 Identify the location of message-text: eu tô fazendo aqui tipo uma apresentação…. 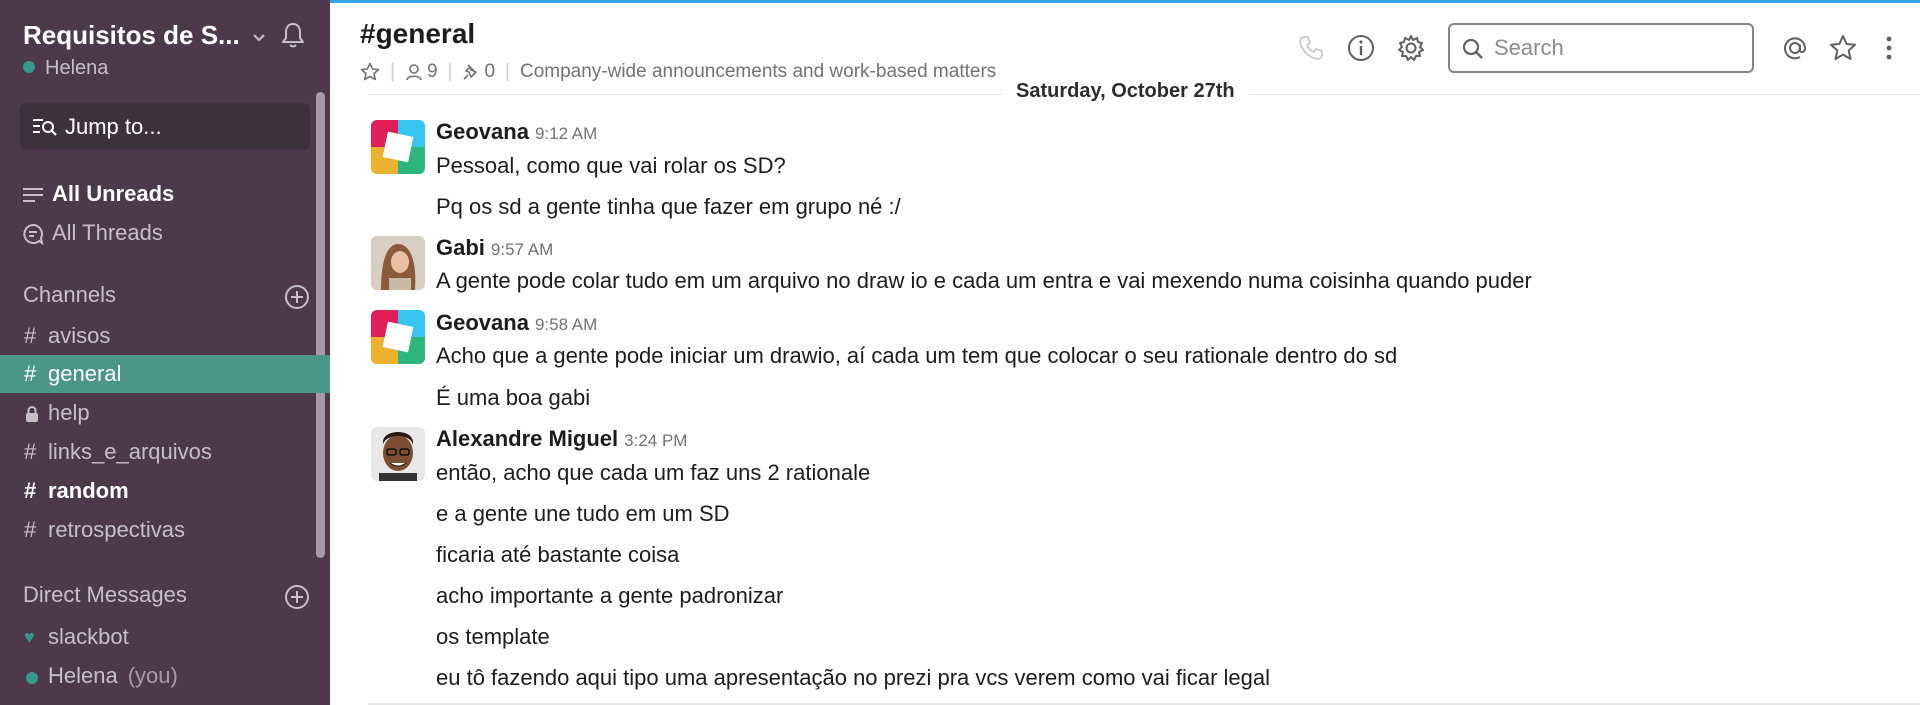
(853, 677).